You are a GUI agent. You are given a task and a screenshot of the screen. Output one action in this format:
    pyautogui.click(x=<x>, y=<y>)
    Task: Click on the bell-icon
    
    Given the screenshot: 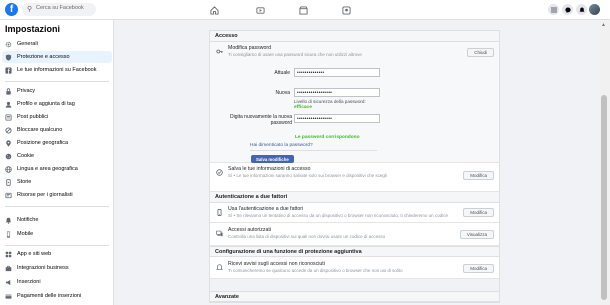 What is the action you would take?
    pyautogui.click(x=8, y=220)
    